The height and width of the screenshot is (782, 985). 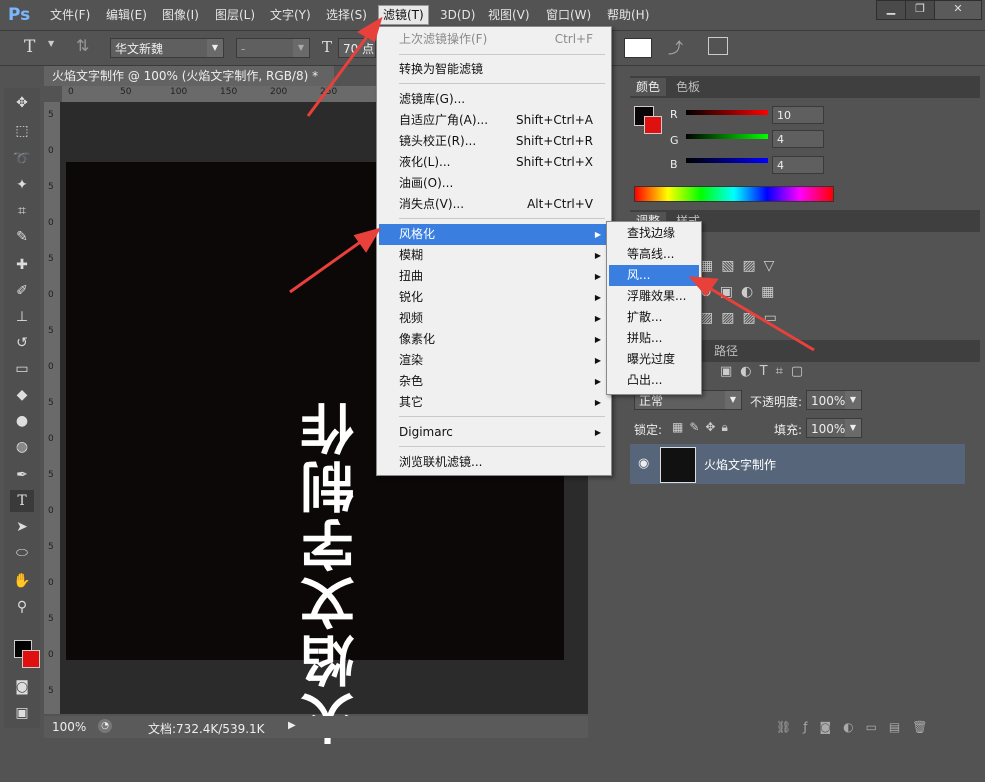 I want to click on eyedropper-tool-icon: ✎, so click(x=22, y=237).